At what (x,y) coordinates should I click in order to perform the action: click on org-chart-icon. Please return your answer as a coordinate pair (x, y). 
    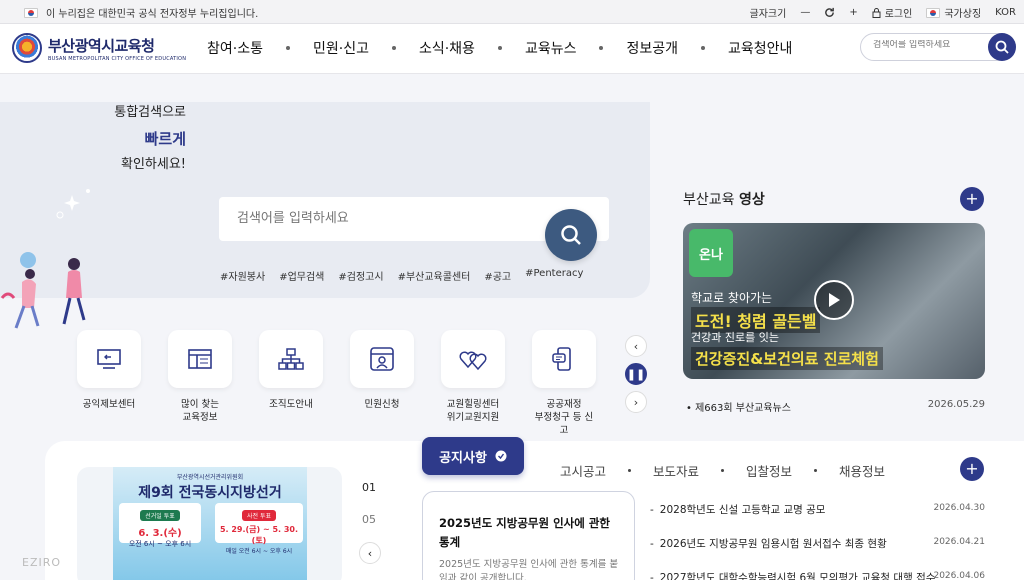
    Looking at the image, I should click on (291, 359).